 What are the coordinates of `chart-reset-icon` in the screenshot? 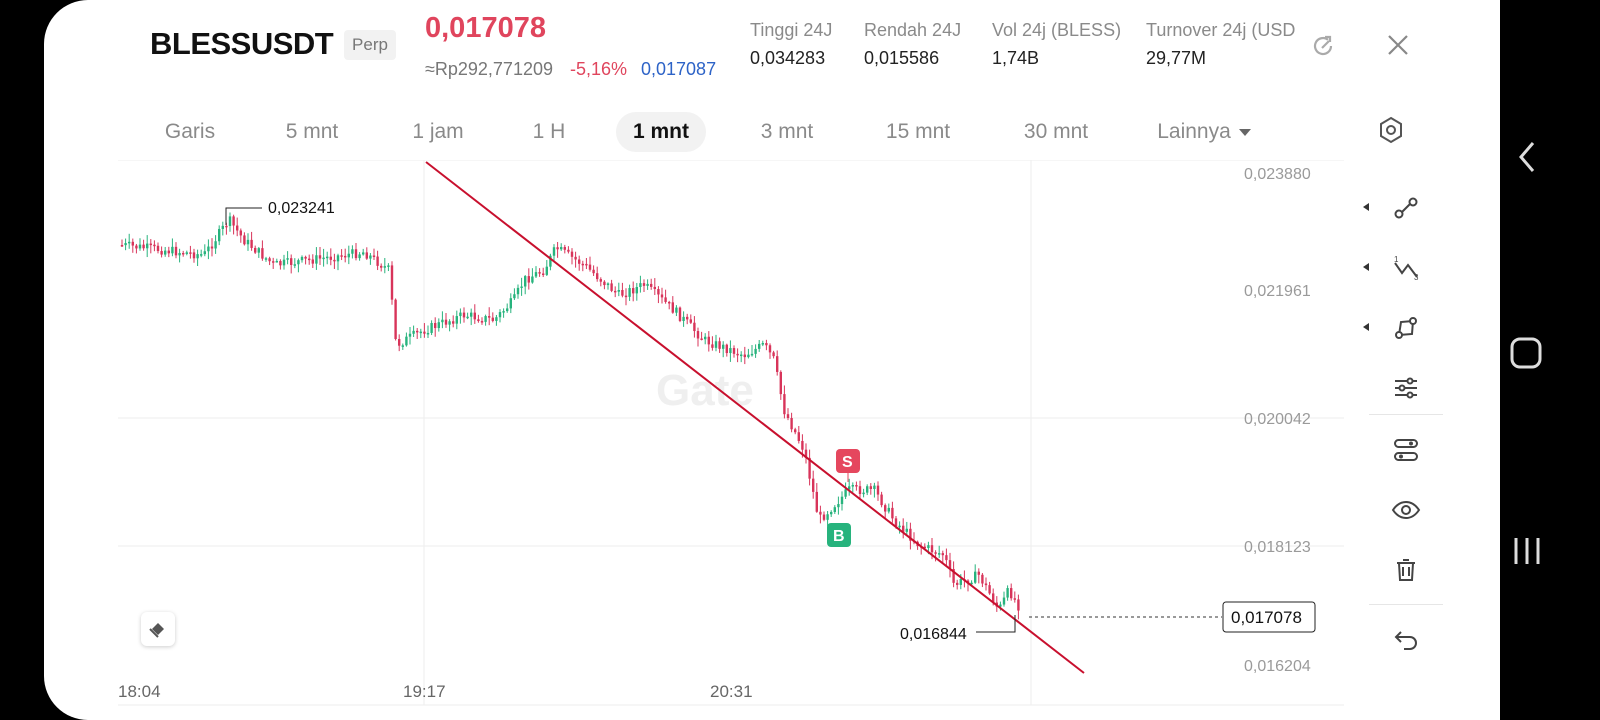 It's located at (158, 629).